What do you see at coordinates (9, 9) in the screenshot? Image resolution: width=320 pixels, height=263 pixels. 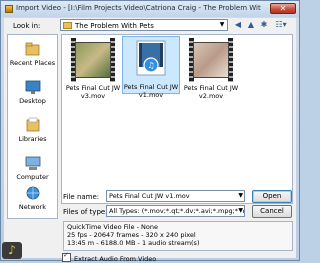 I see `app-icon` at bounding box center [9, 9].